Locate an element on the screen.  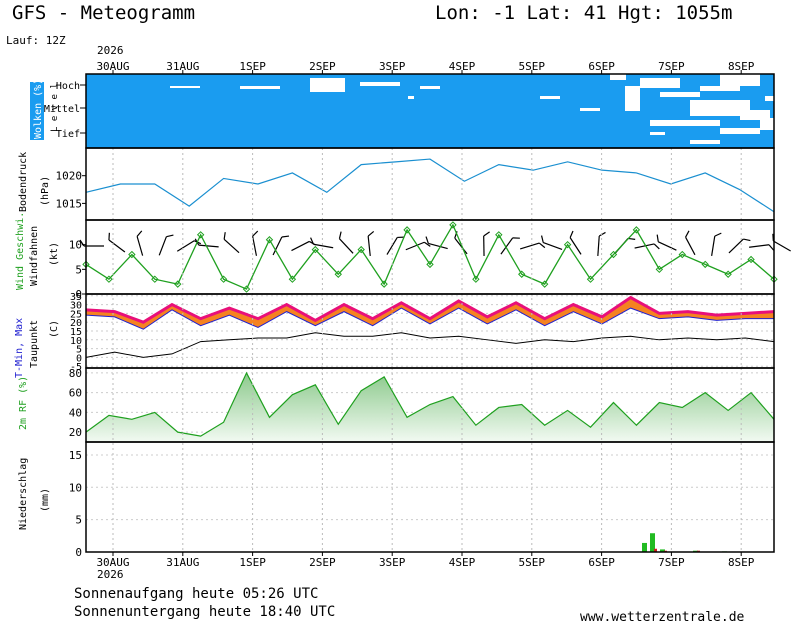
precip-axis-label: Niederschlag is located at coordinates (23, 494).